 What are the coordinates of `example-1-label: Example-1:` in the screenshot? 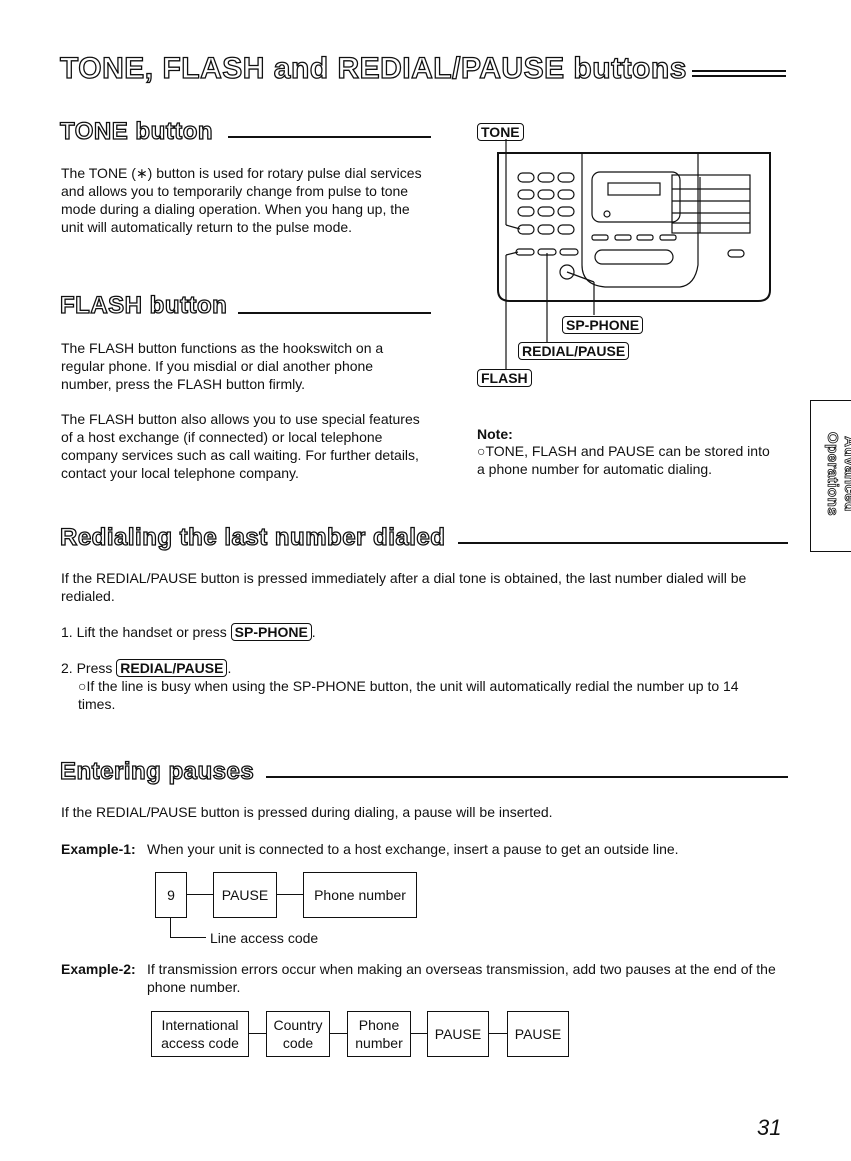 It's located at (98, 849).